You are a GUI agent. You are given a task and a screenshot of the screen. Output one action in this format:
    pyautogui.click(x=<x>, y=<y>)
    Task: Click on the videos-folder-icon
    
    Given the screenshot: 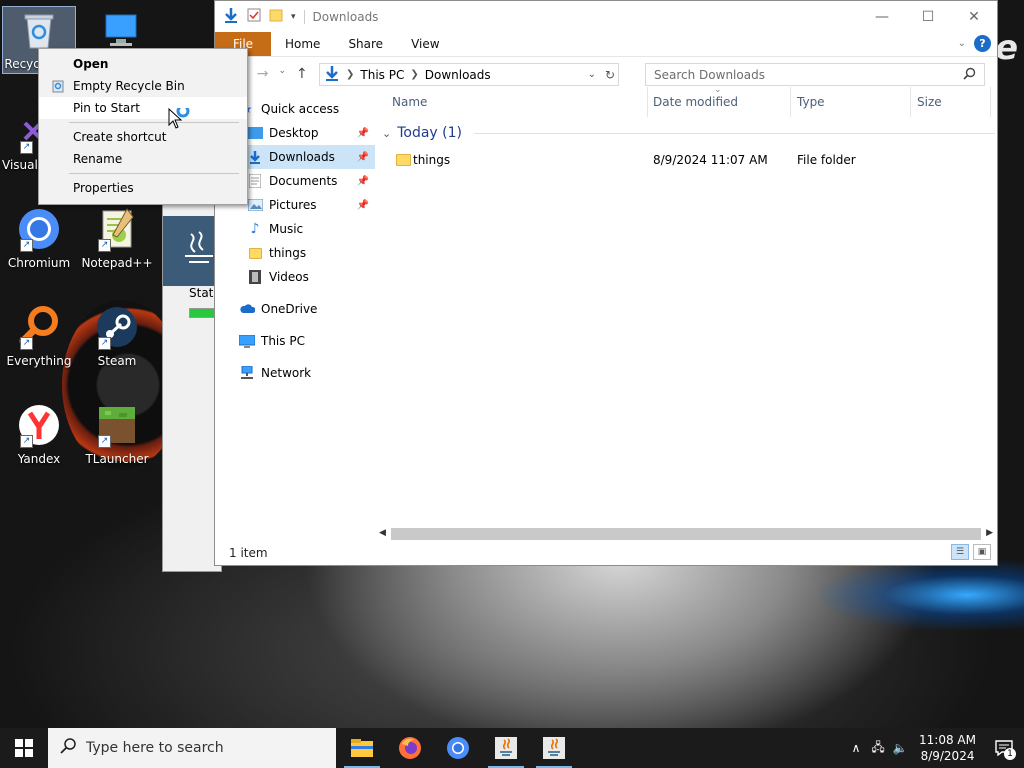 What is the action you would take?
    pyautogui.click(x=255, y=277)
    